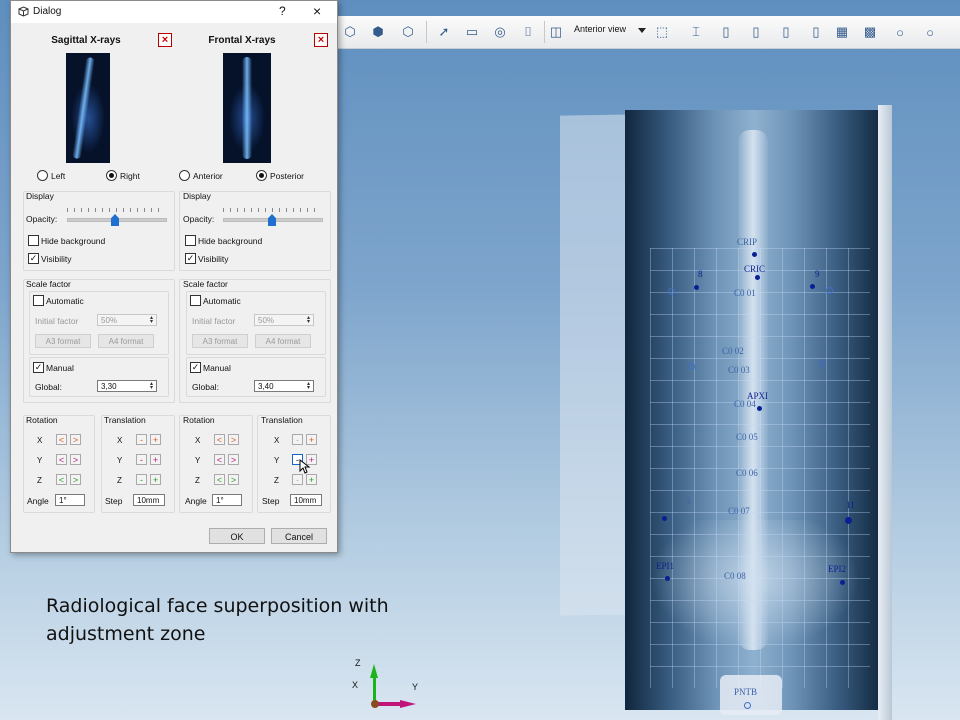  Describe the element at coordinates (671, 291) in the screenshot. I see `landmark-ring` at that location.